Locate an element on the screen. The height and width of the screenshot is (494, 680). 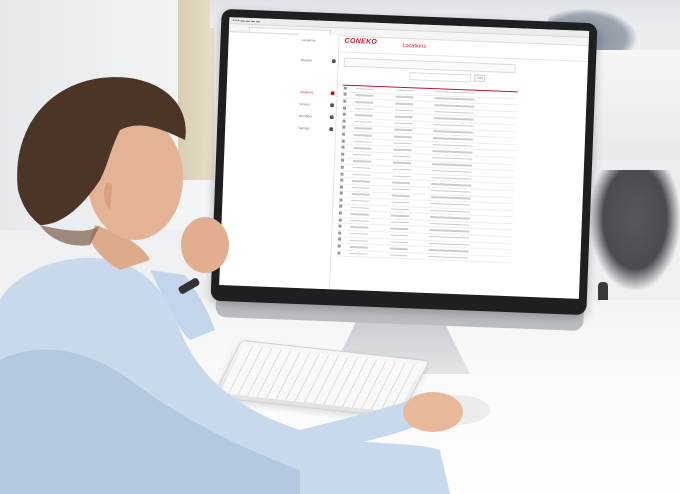
sidebar-item: Members is located at coordinates (305, 116).